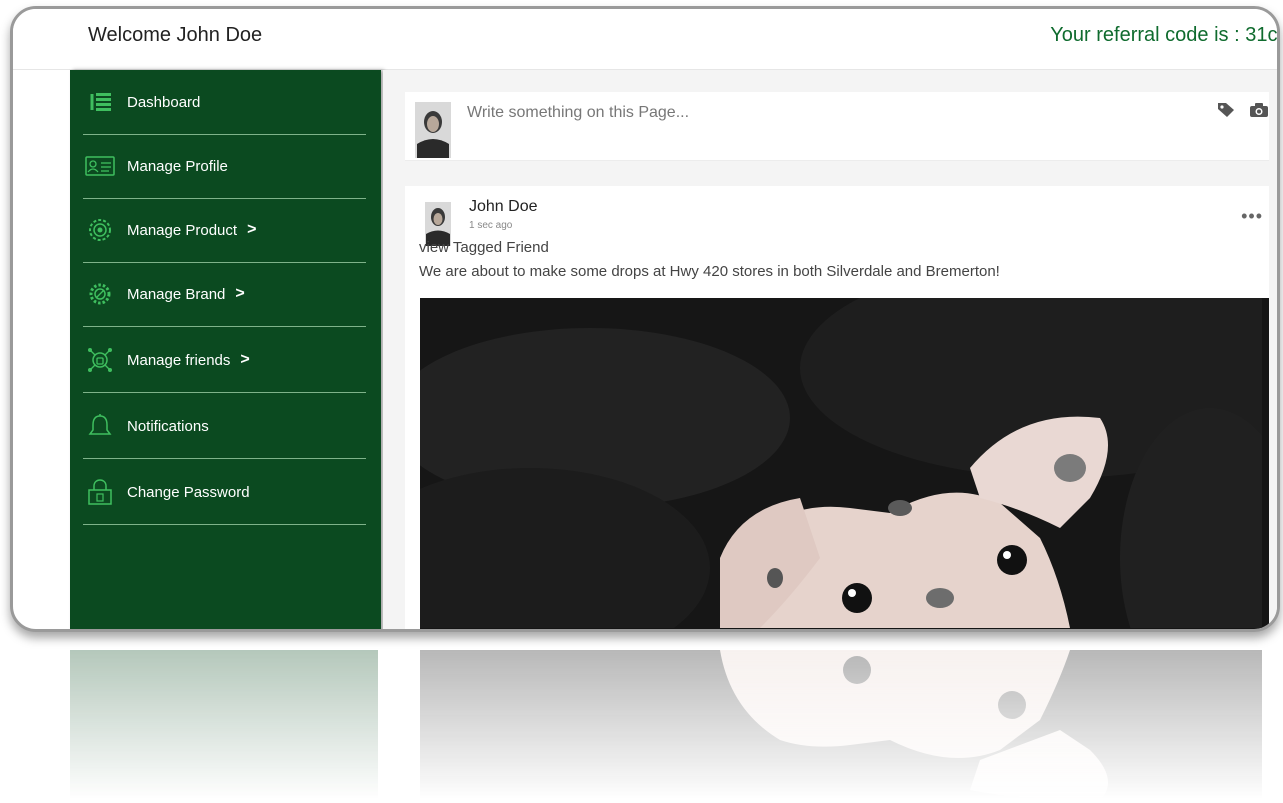  I want to click on more-options-icon: •••, so click(1252, 216).